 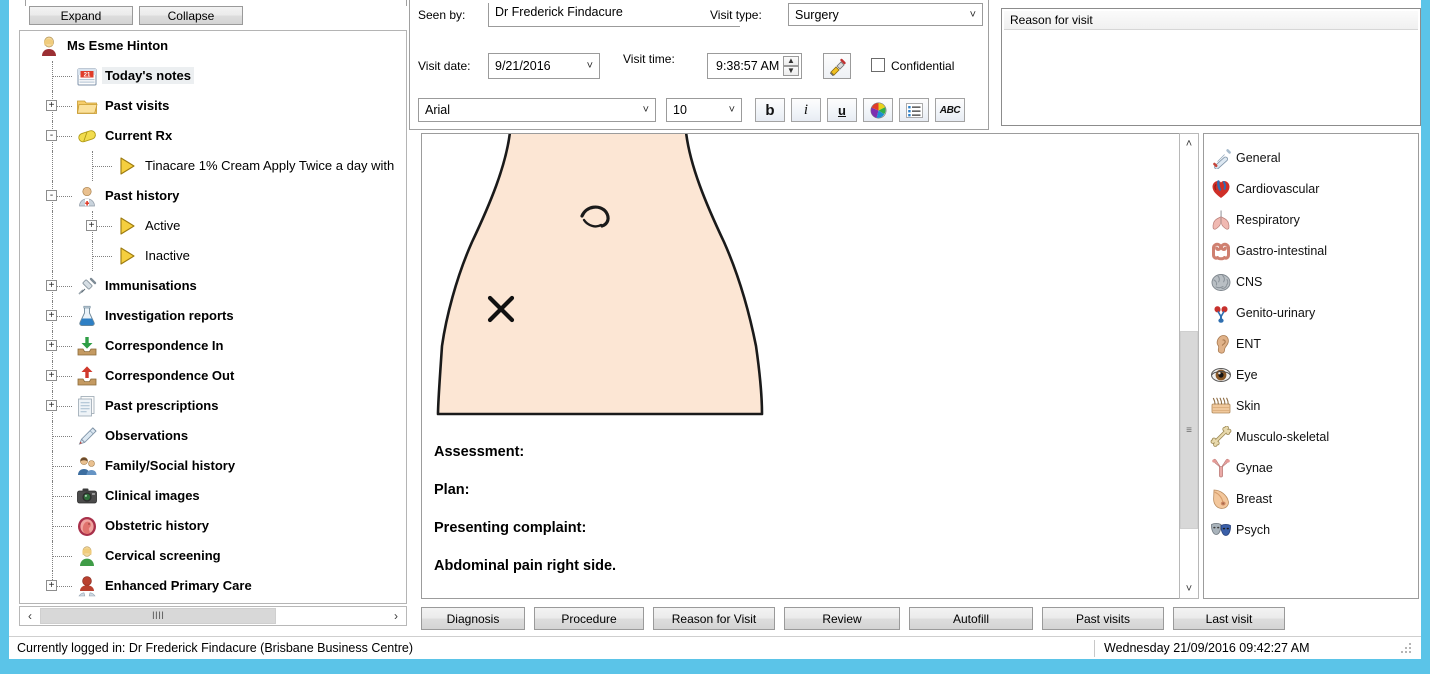 I want to click on visit-type-select: Surgery ˅, so click(x=885, y=14).